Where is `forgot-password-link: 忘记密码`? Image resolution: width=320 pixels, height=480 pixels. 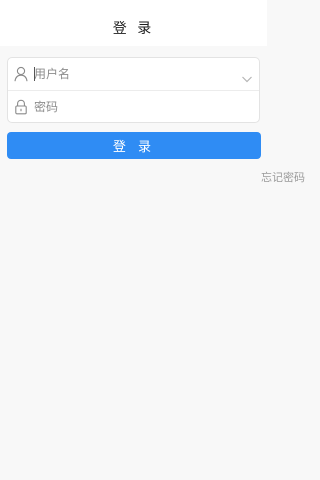 forgot-password-link: 忘记密码 is located at coordinates (283, 177).